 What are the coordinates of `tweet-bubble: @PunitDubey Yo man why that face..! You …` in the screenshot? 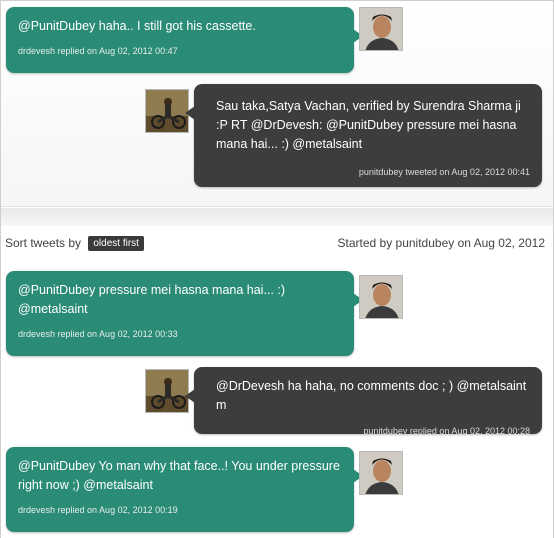 It's located at (184, 489).